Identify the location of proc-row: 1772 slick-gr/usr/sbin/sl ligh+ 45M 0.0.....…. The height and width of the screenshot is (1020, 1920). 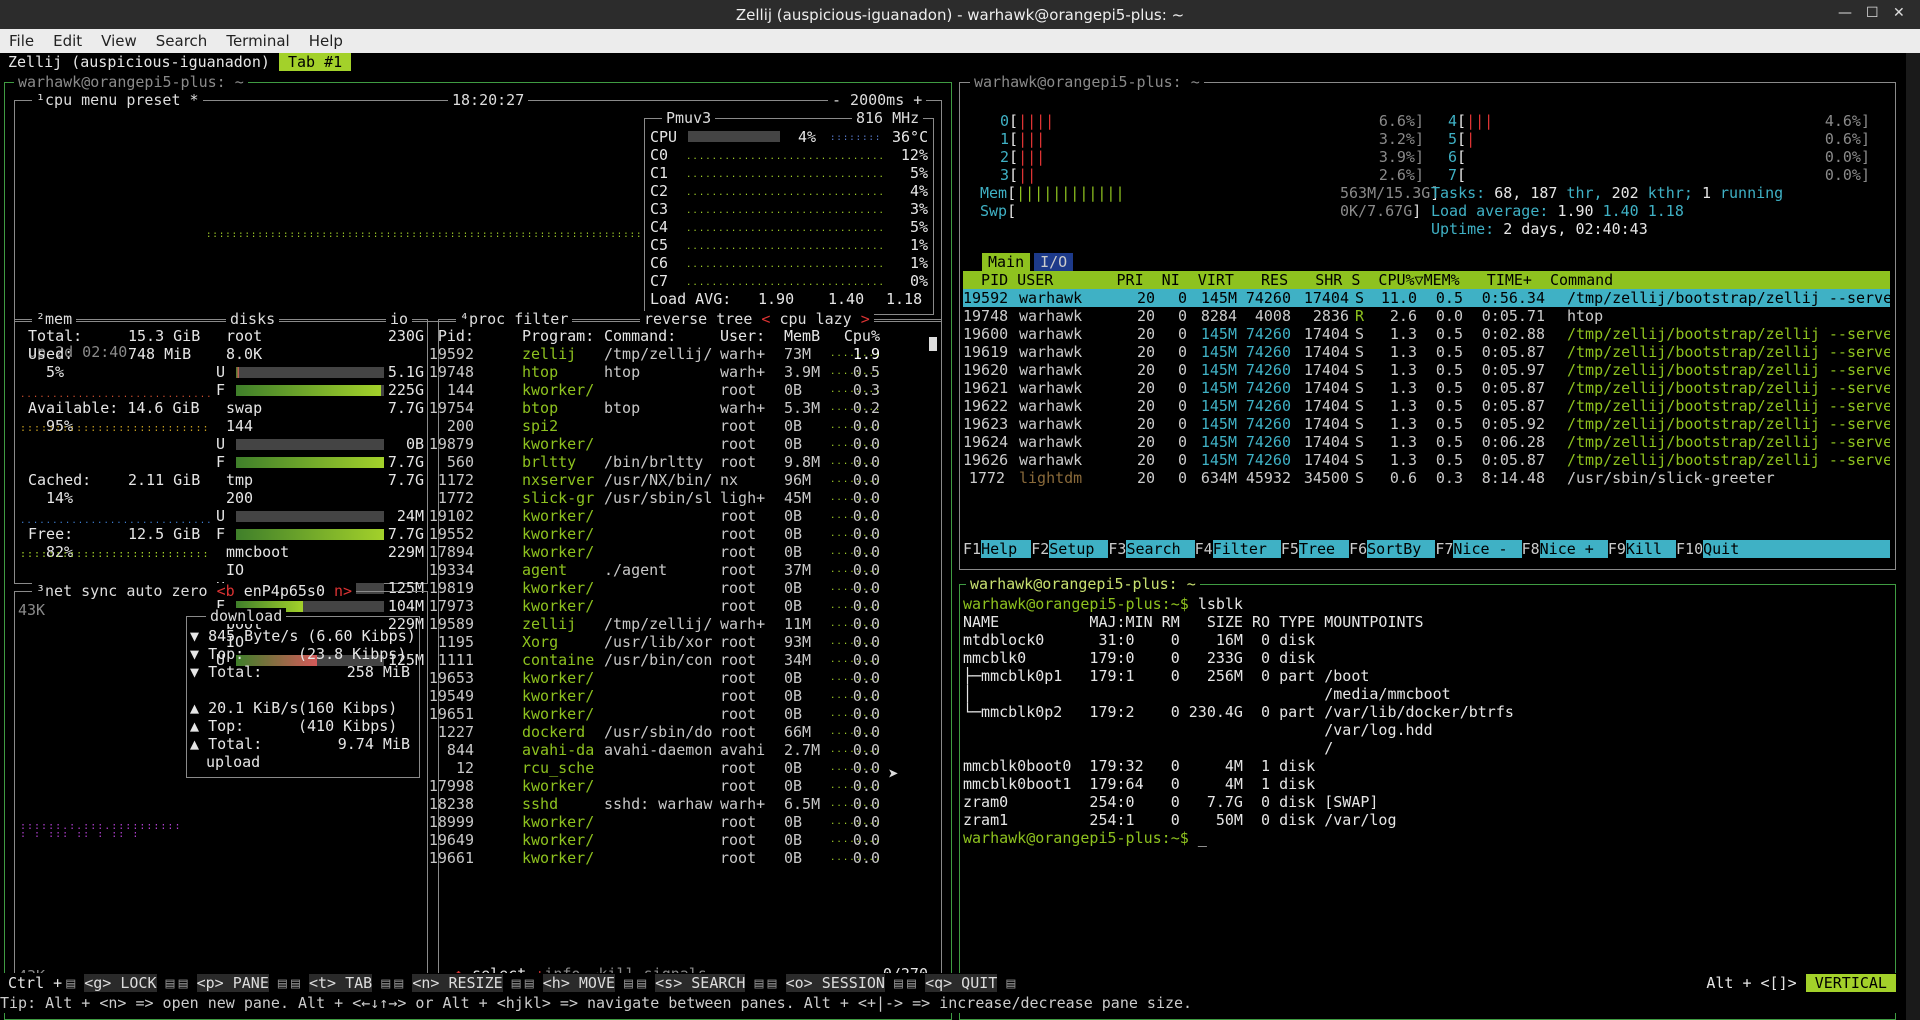
(684, 498).